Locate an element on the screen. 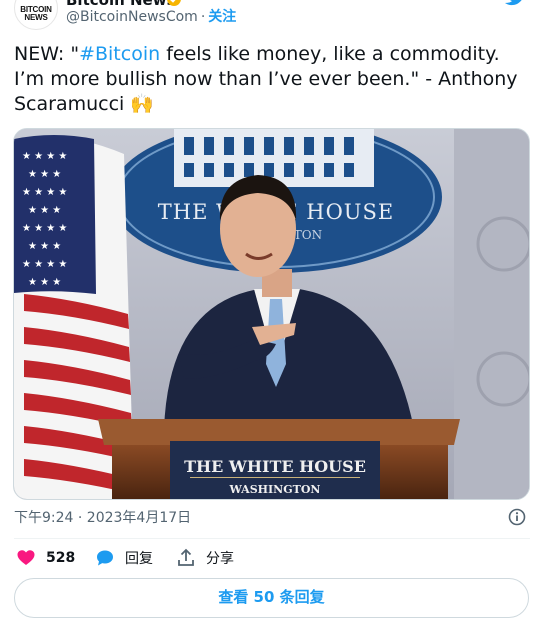  verified-badge-icon is located at coordinates (174, 3).